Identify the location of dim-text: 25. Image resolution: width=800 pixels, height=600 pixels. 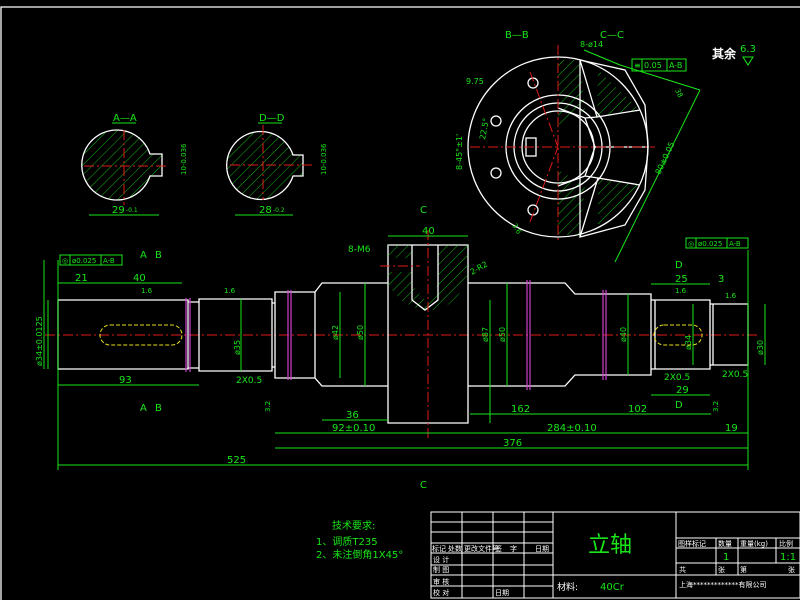
(681, 279).